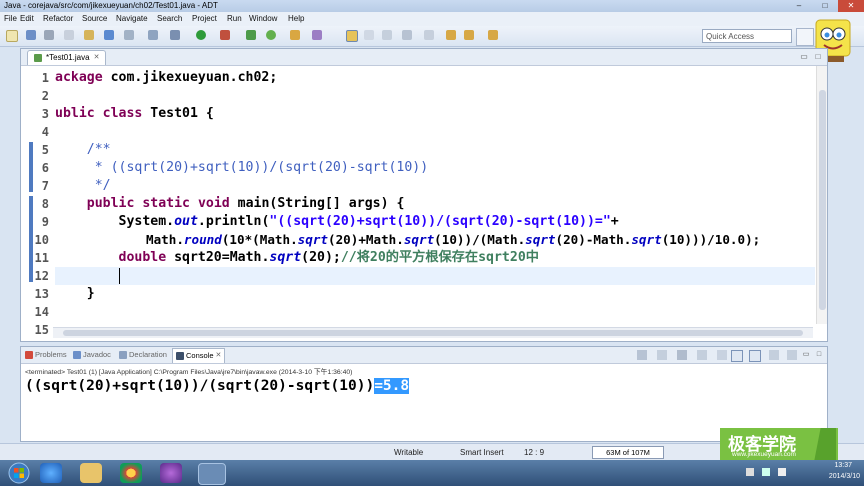 This screenshot has height=486, width=864. I want to click on change-marker, so click(31, 167).